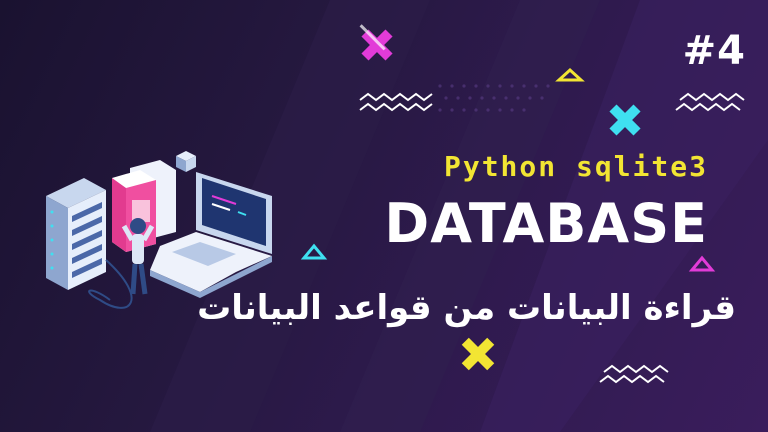 Image resolution: width=768 pixels, height=432 pixels. I want to click on arabic-title: قراءة البيانات من قواعد البيانات, so click(466, 308).